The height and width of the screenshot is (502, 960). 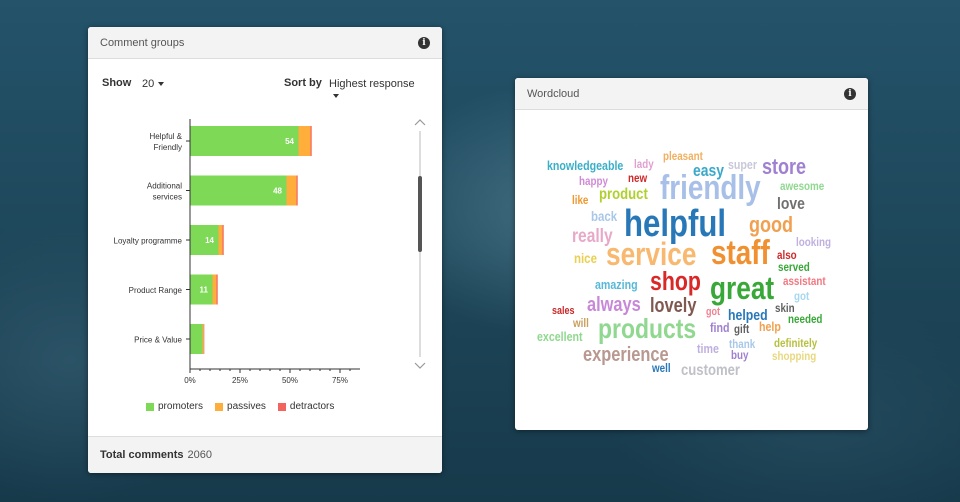 What do you see at coordinates (148, 241) in the screenshot?
I see `category-label: Loyalty programme` at bounding box center [148, 241].